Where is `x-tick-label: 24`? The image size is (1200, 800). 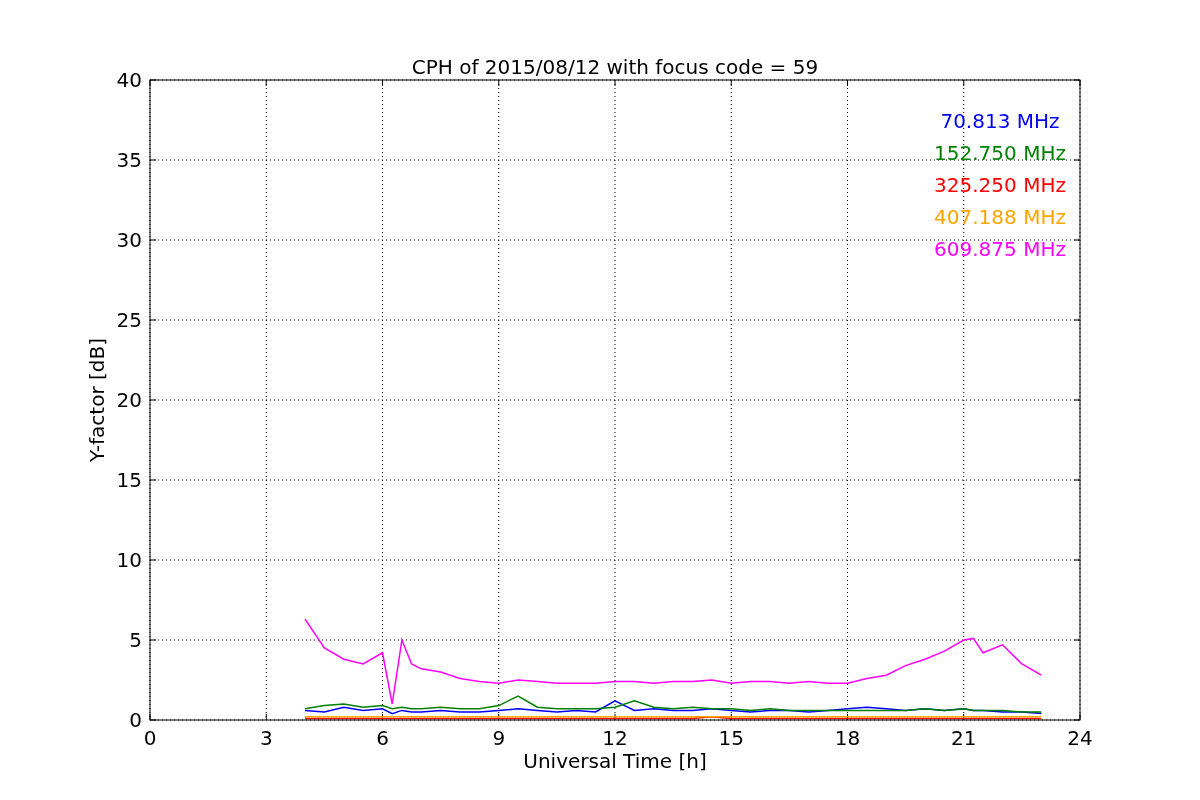 x-tick-label: 24 is located at coordinates (1080, 738).